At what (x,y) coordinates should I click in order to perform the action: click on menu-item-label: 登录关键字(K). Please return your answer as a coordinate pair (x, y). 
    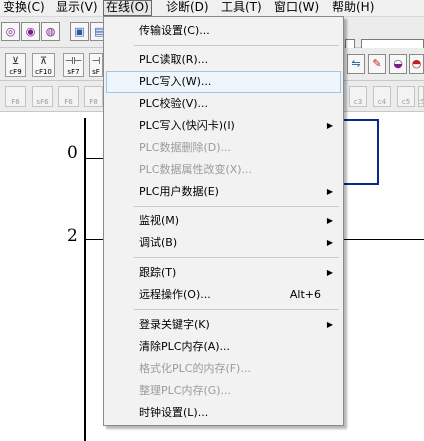
    Looking at the image, I should click on (174, 324).